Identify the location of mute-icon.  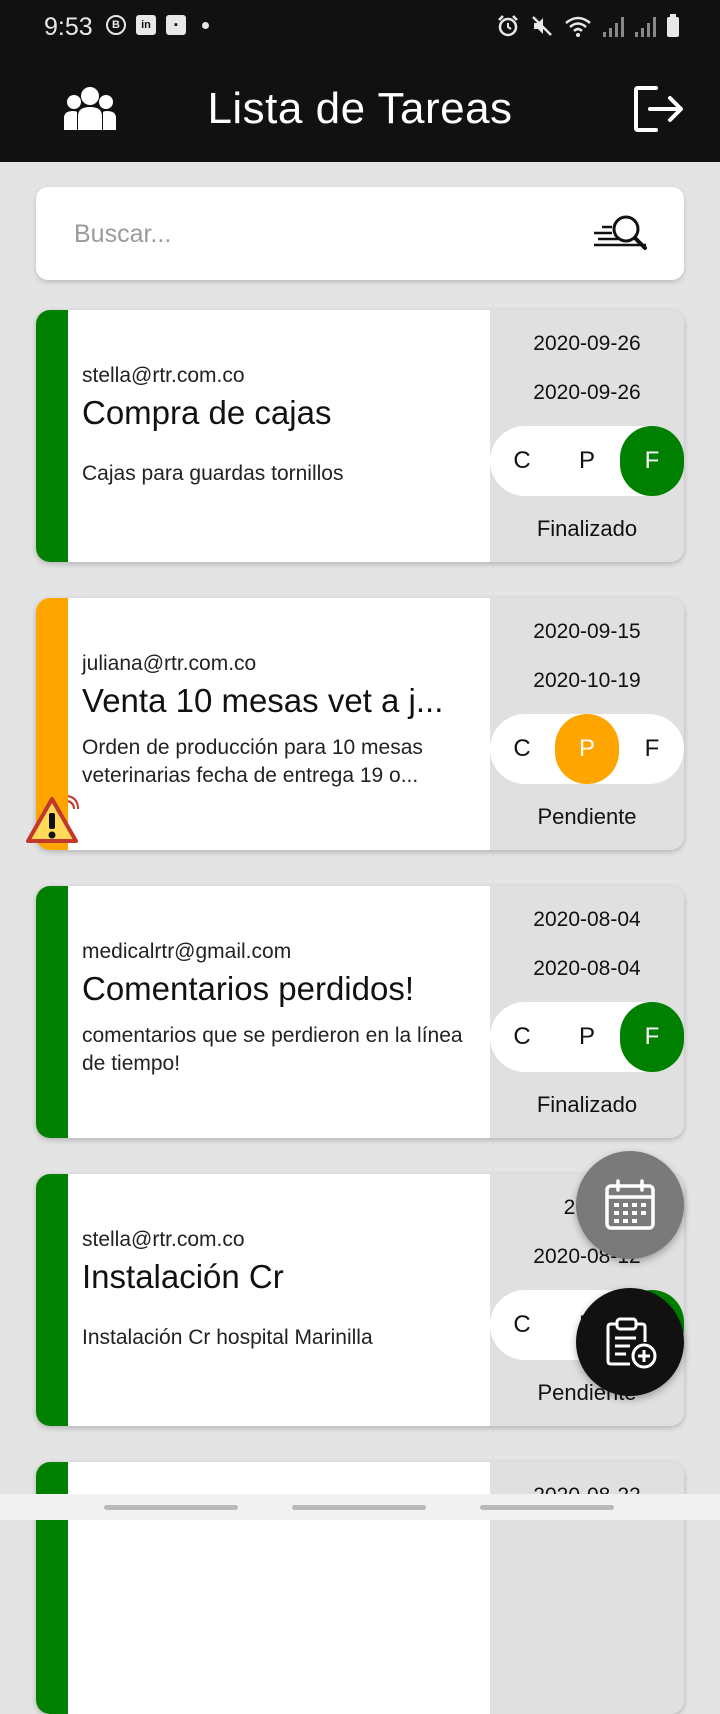
(542, 26).